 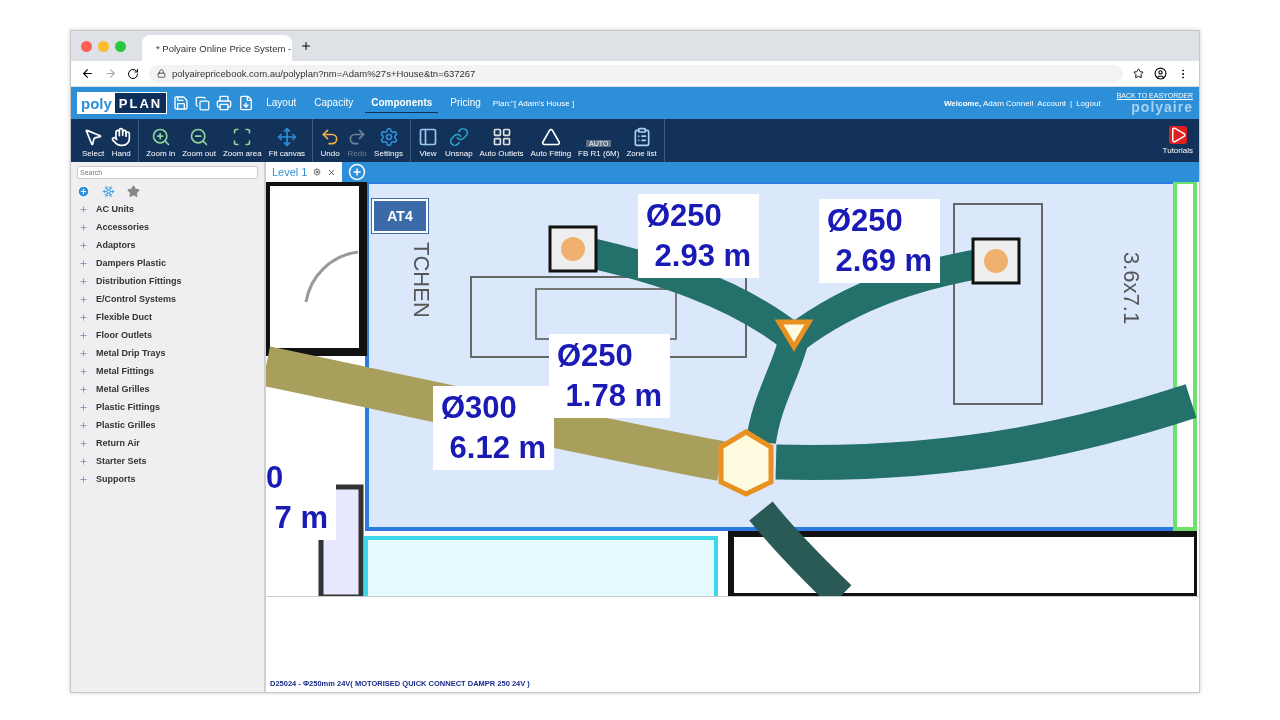 What do you see at coordinates (458, 137) in the screenshot?
I see `link-icon` at bounding box center [458, 137].